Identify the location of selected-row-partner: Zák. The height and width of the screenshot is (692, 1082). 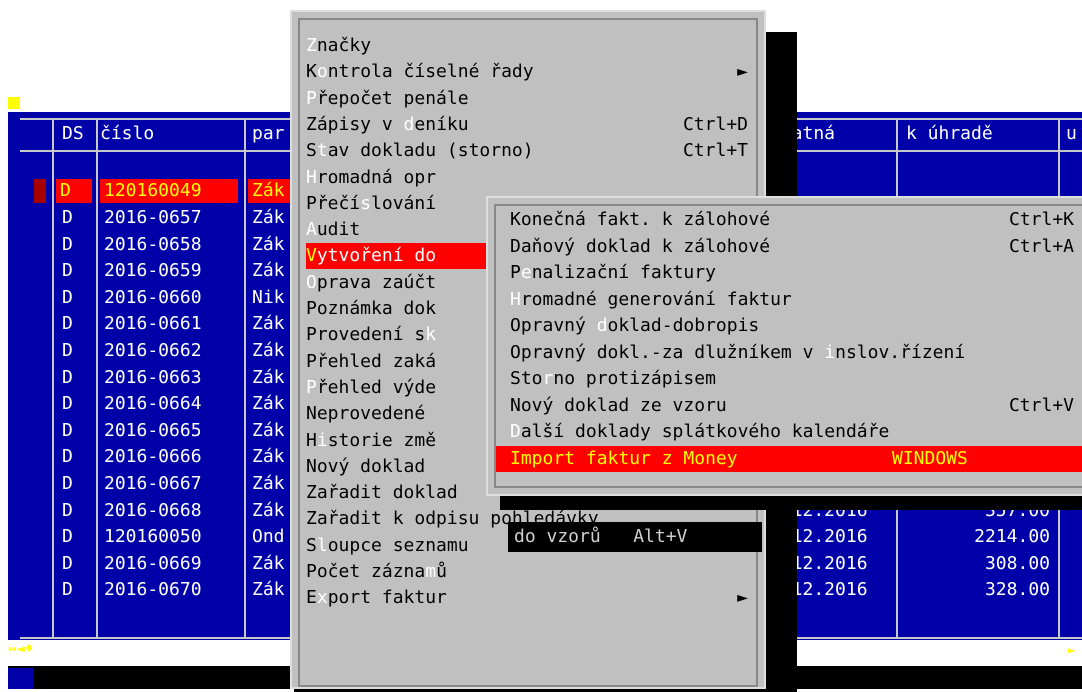
(271, 191).